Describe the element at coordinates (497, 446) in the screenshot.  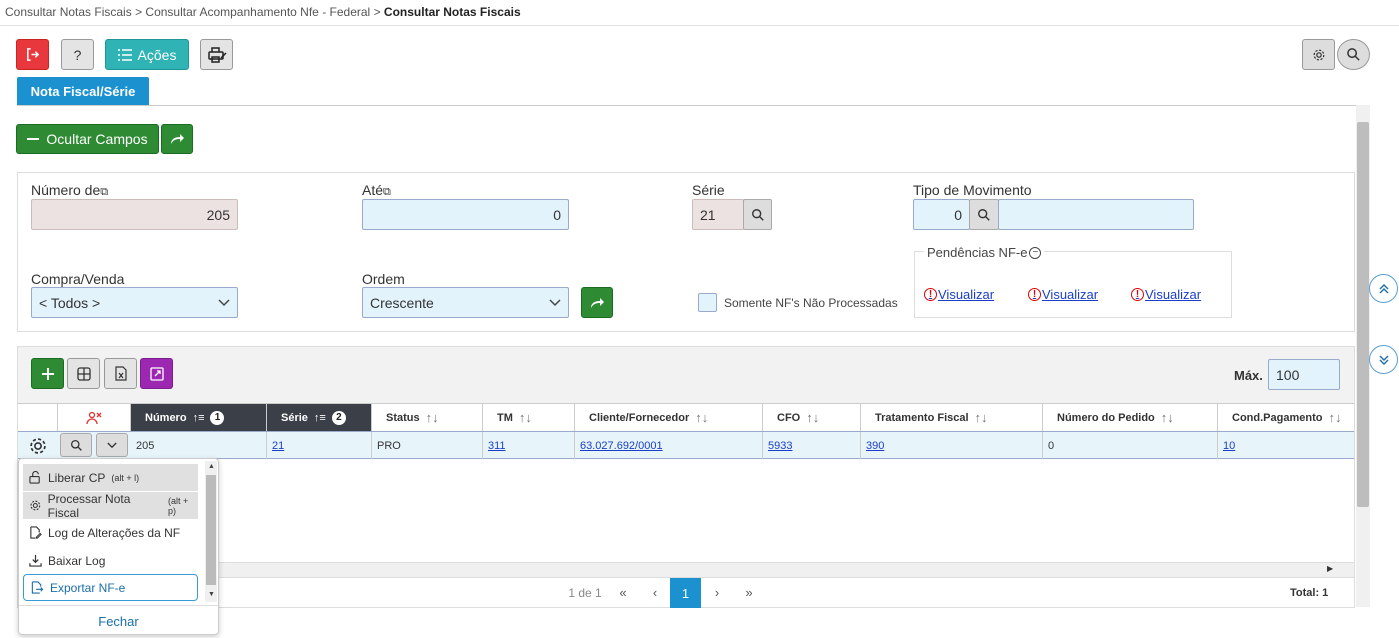
I see `tm-link: 311` at that location.